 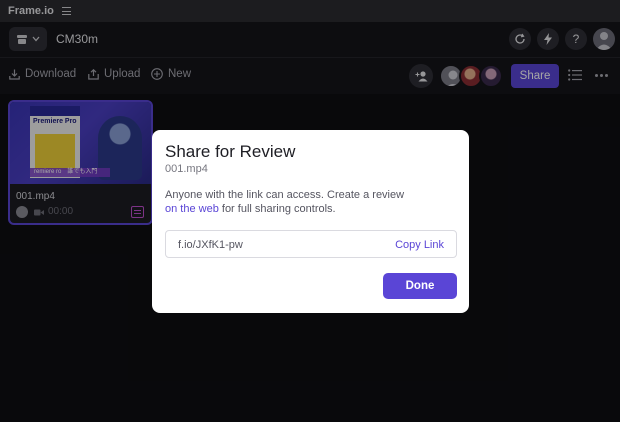 I want to click on share-link-field: f.io/JXfK1-pw Copy Link, so click(x=311, y=244).